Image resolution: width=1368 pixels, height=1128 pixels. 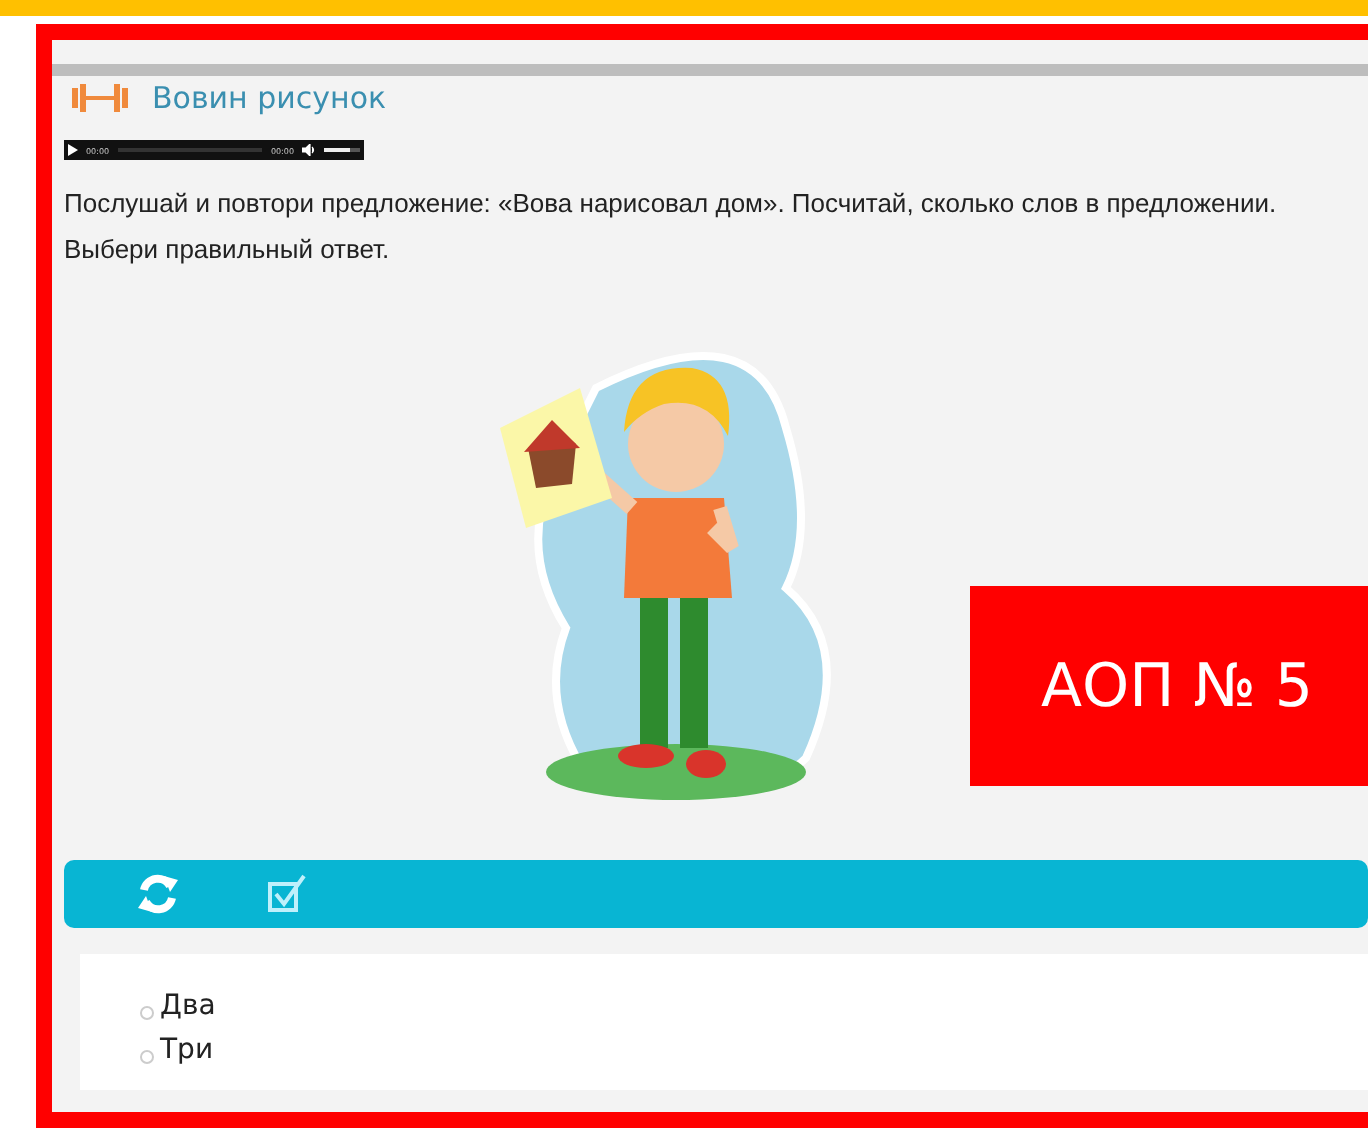 What do you see at coordinates (73, 150) in the screenshot?
I see `play-icon` at bounding box center [73, 150].